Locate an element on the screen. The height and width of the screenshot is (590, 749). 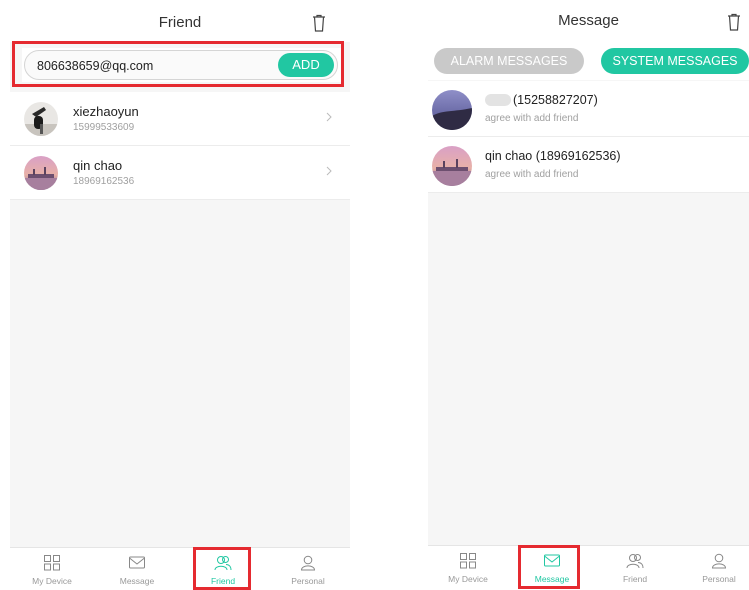
message-header: Message ALARM MESSAGES SYSTEM MESSAGES is located at coordinates (588, 40).